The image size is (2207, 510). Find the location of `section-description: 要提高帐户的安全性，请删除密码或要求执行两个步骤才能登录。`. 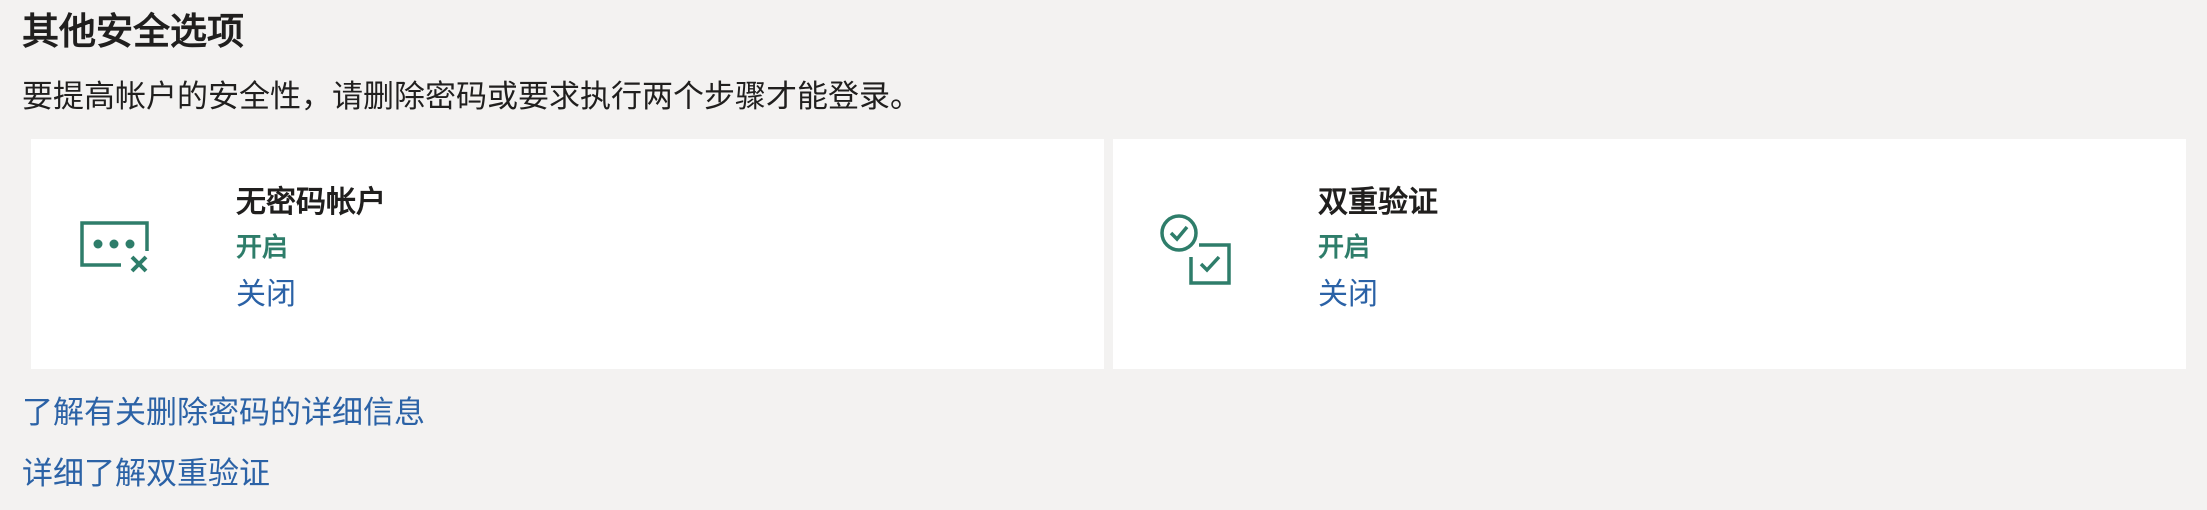

section-description: 要提高帐户的安全性，请删除密码或要求执行两个步骤才能登录。 is located at coordinates (471, 97).